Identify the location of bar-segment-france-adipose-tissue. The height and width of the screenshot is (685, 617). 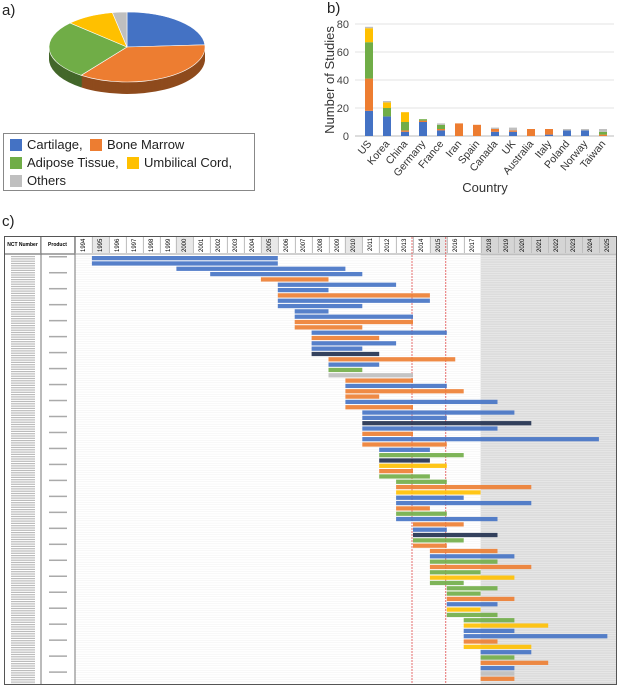
(441, 126).